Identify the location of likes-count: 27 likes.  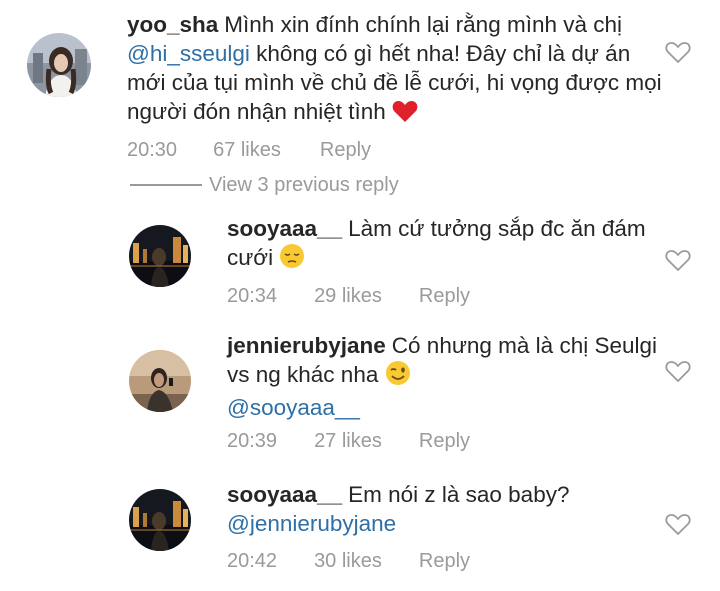
(348, 441).